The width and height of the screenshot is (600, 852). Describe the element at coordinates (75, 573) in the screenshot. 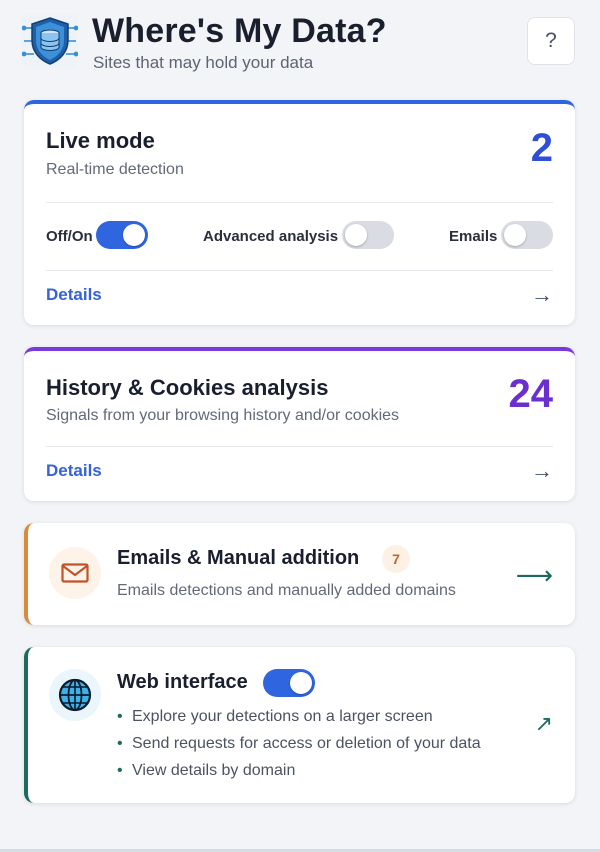

I see `mail-icon` at that location.